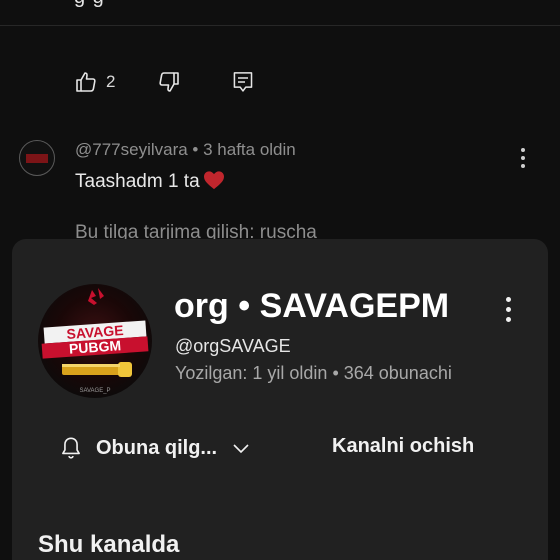 Image resolution: width=560 pixels, height=560 pixels. I want to click on comment-time: 3 hafta oldin, so click(249, 149).